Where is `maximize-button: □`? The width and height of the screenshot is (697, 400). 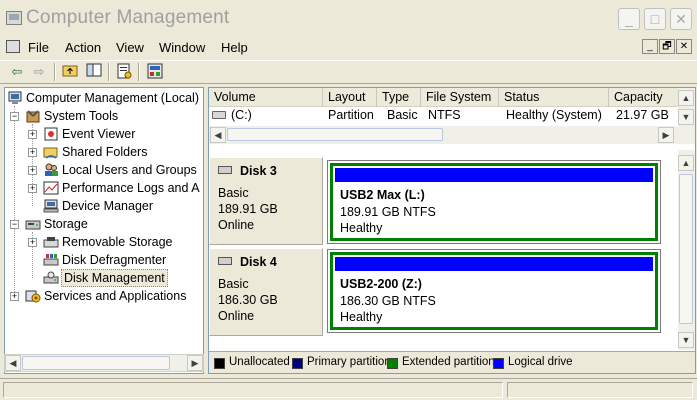 maximize-button: □ is located at coordinates (655, 19).